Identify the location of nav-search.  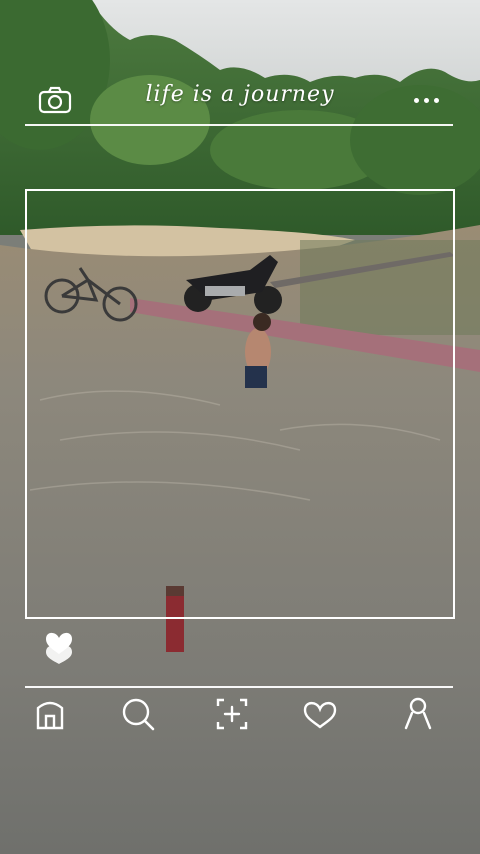
(138, 714).